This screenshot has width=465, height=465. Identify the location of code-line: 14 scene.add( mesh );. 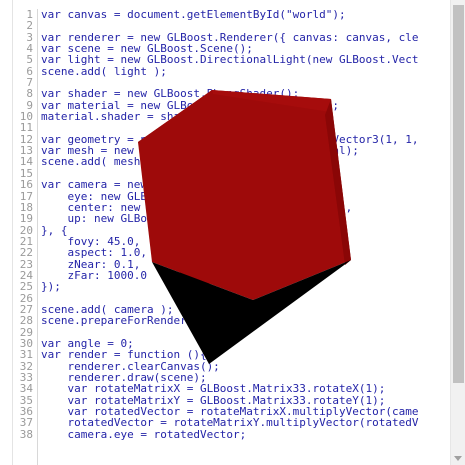
(232, 162).